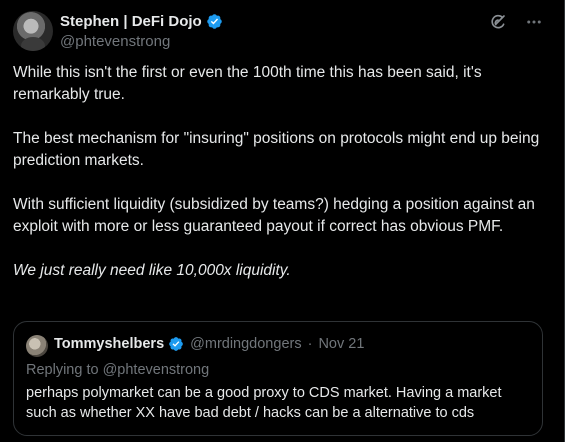 Image resolution: width=565 pixels, height=442 pixels. What do you see at coordinates (498, 22) in the screenshot?
I see `grok-icon` at bounding box center [498, 22].